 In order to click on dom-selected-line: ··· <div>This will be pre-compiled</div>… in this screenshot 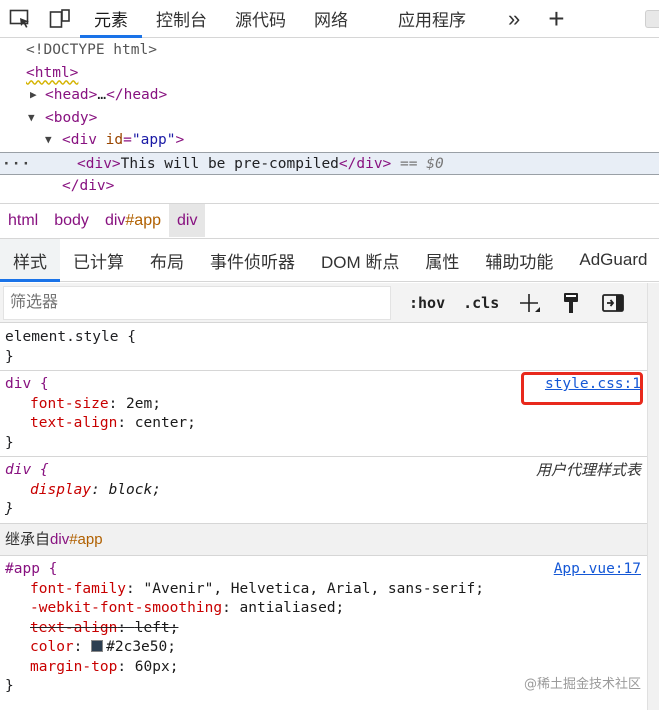, I will do `click(329, 163)`.